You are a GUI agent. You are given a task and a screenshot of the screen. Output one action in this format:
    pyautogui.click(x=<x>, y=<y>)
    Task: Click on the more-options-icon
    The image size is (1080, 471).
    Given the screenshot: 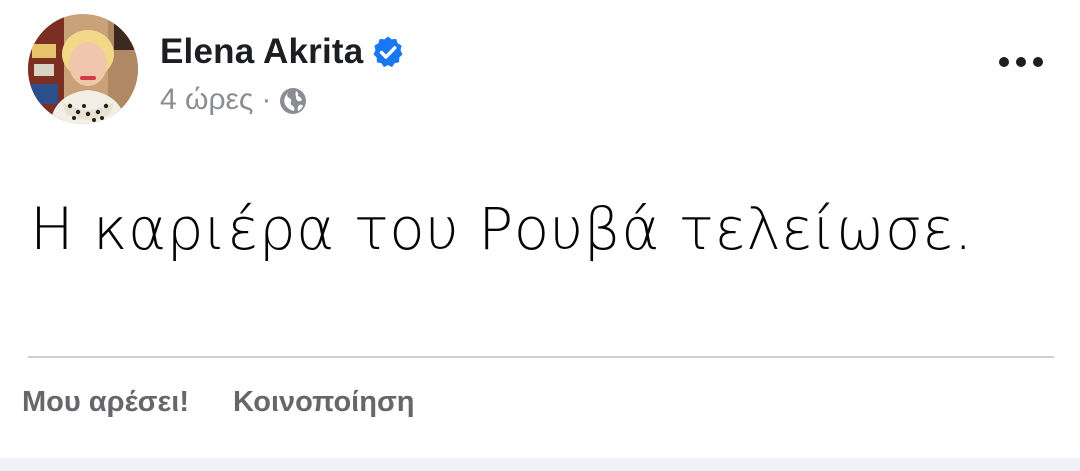 What is the action you would take?
    pyautogui.click(x=1021, y=62)
    